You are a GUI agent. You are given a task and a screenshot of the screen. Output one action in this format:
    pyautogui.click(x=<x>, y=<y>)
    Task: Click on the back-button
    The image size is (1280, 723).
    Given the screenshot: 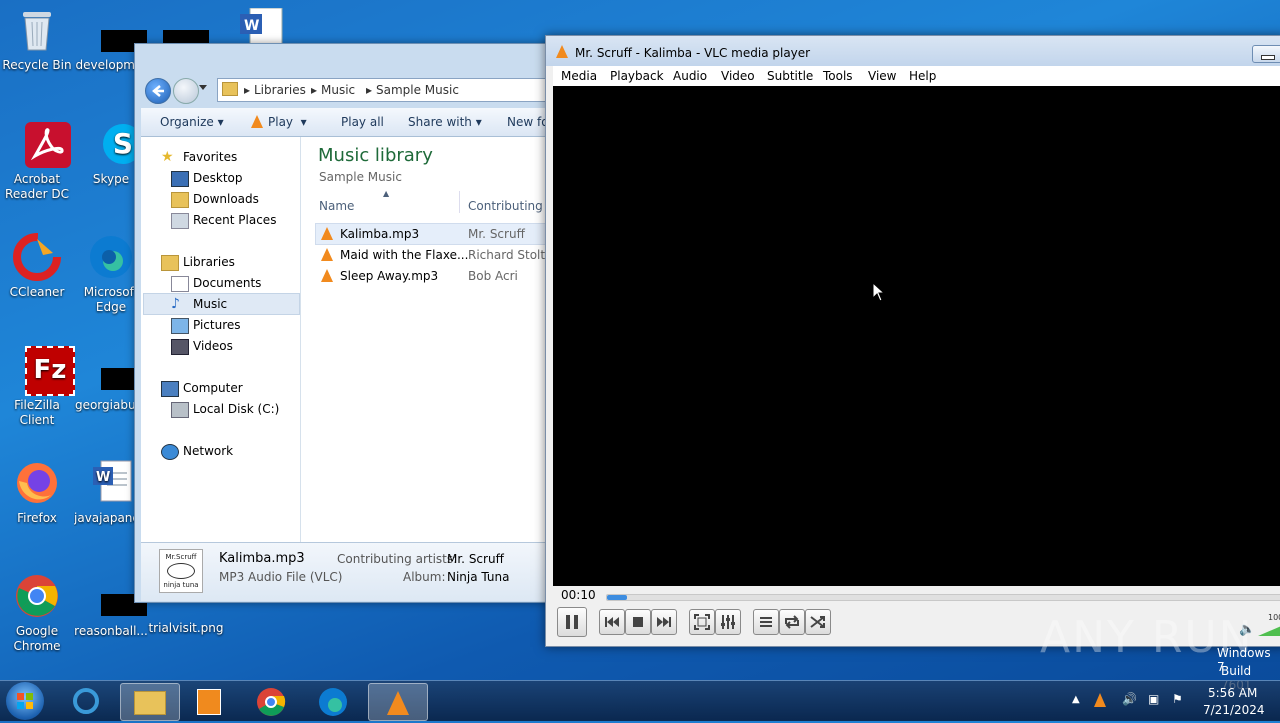 What is the action you would take?
    pyautogui.click(x=158, y=91)
    